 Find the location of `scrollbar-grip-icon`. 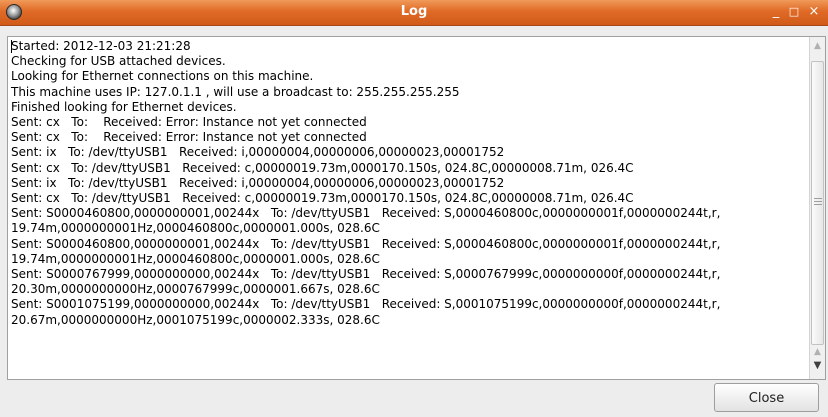

scrollbar-grip-icon is located at coordinates (818, 198).